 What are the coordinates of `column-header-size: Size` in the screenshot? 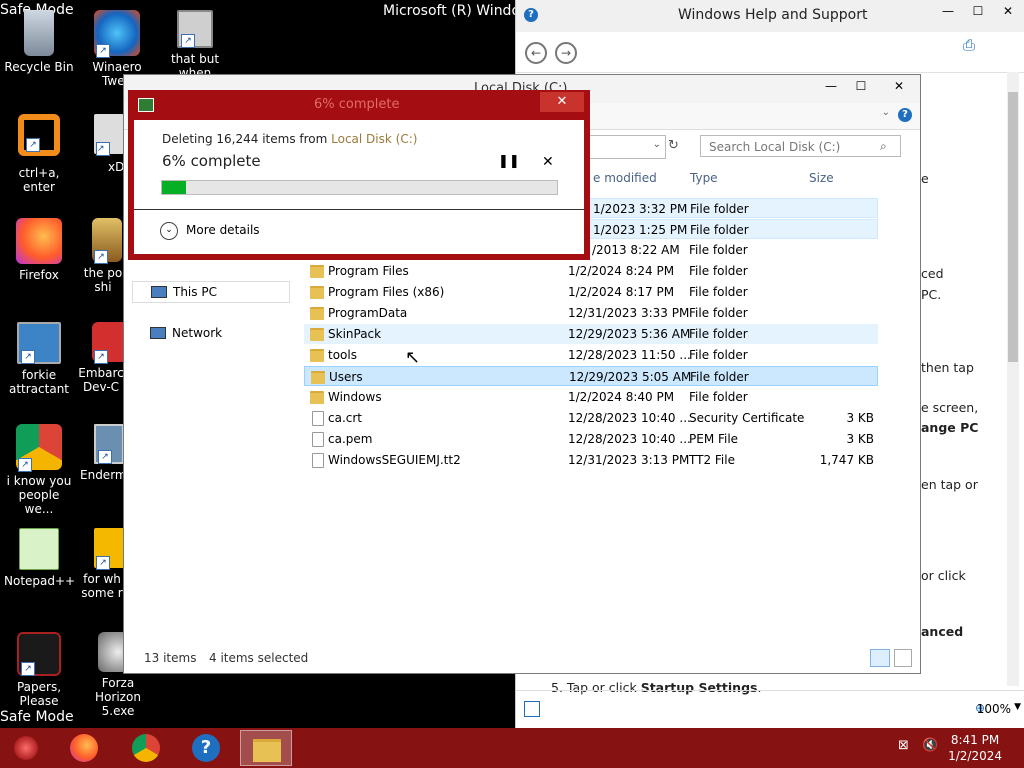 It's located at (821, 178).